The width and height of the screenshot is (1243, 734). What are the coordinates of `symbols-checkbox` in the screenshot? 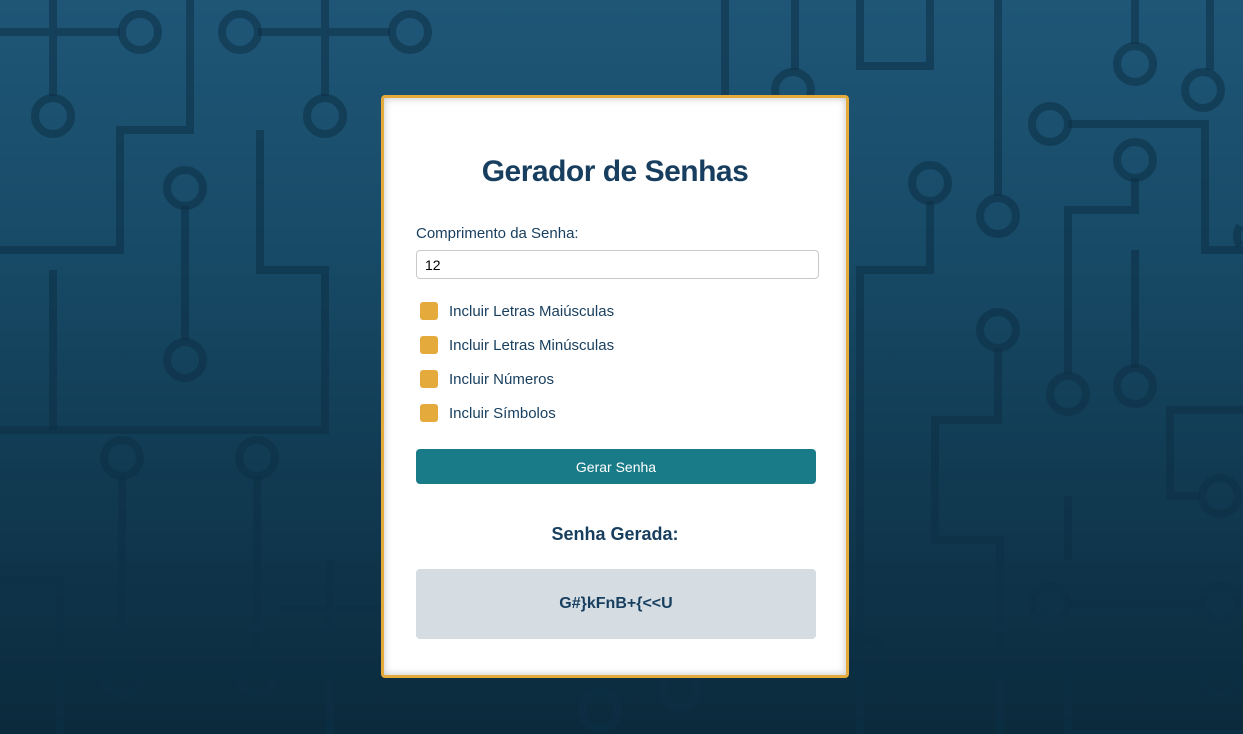 It's located at (429, 413).